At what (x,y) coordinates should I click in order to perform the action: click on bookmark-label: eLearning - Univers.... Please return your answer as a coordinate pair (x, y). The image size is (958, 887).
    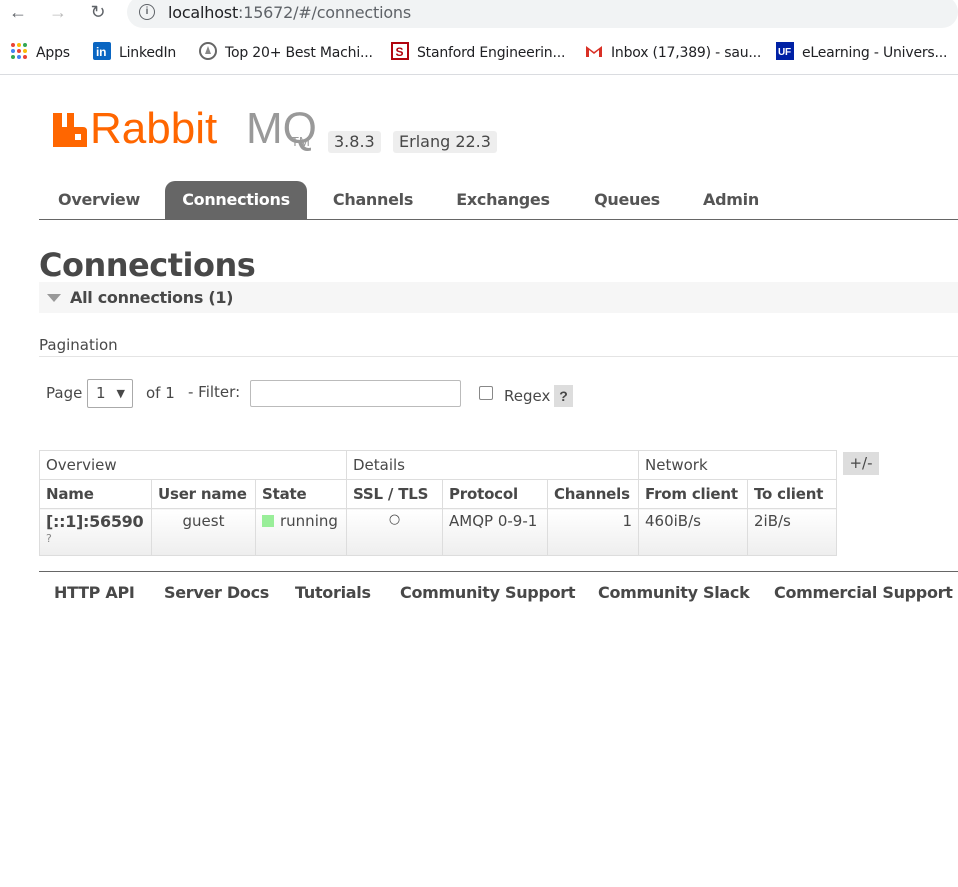
    Looking at the image, I should click on (875, 53).